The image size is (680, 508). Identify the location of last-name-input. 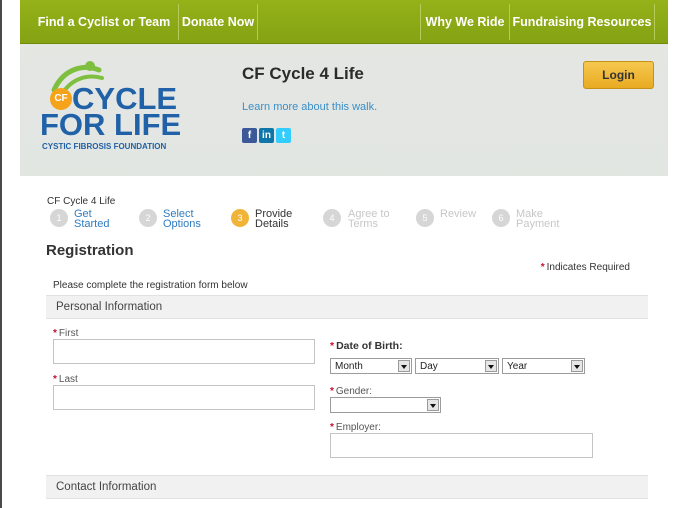
(184, 397).